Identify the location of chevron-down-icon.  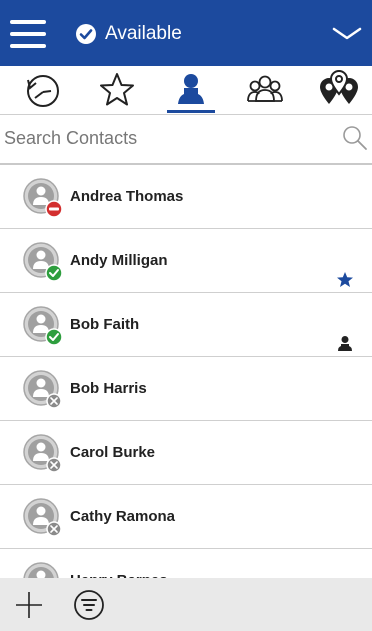
(347, 33).